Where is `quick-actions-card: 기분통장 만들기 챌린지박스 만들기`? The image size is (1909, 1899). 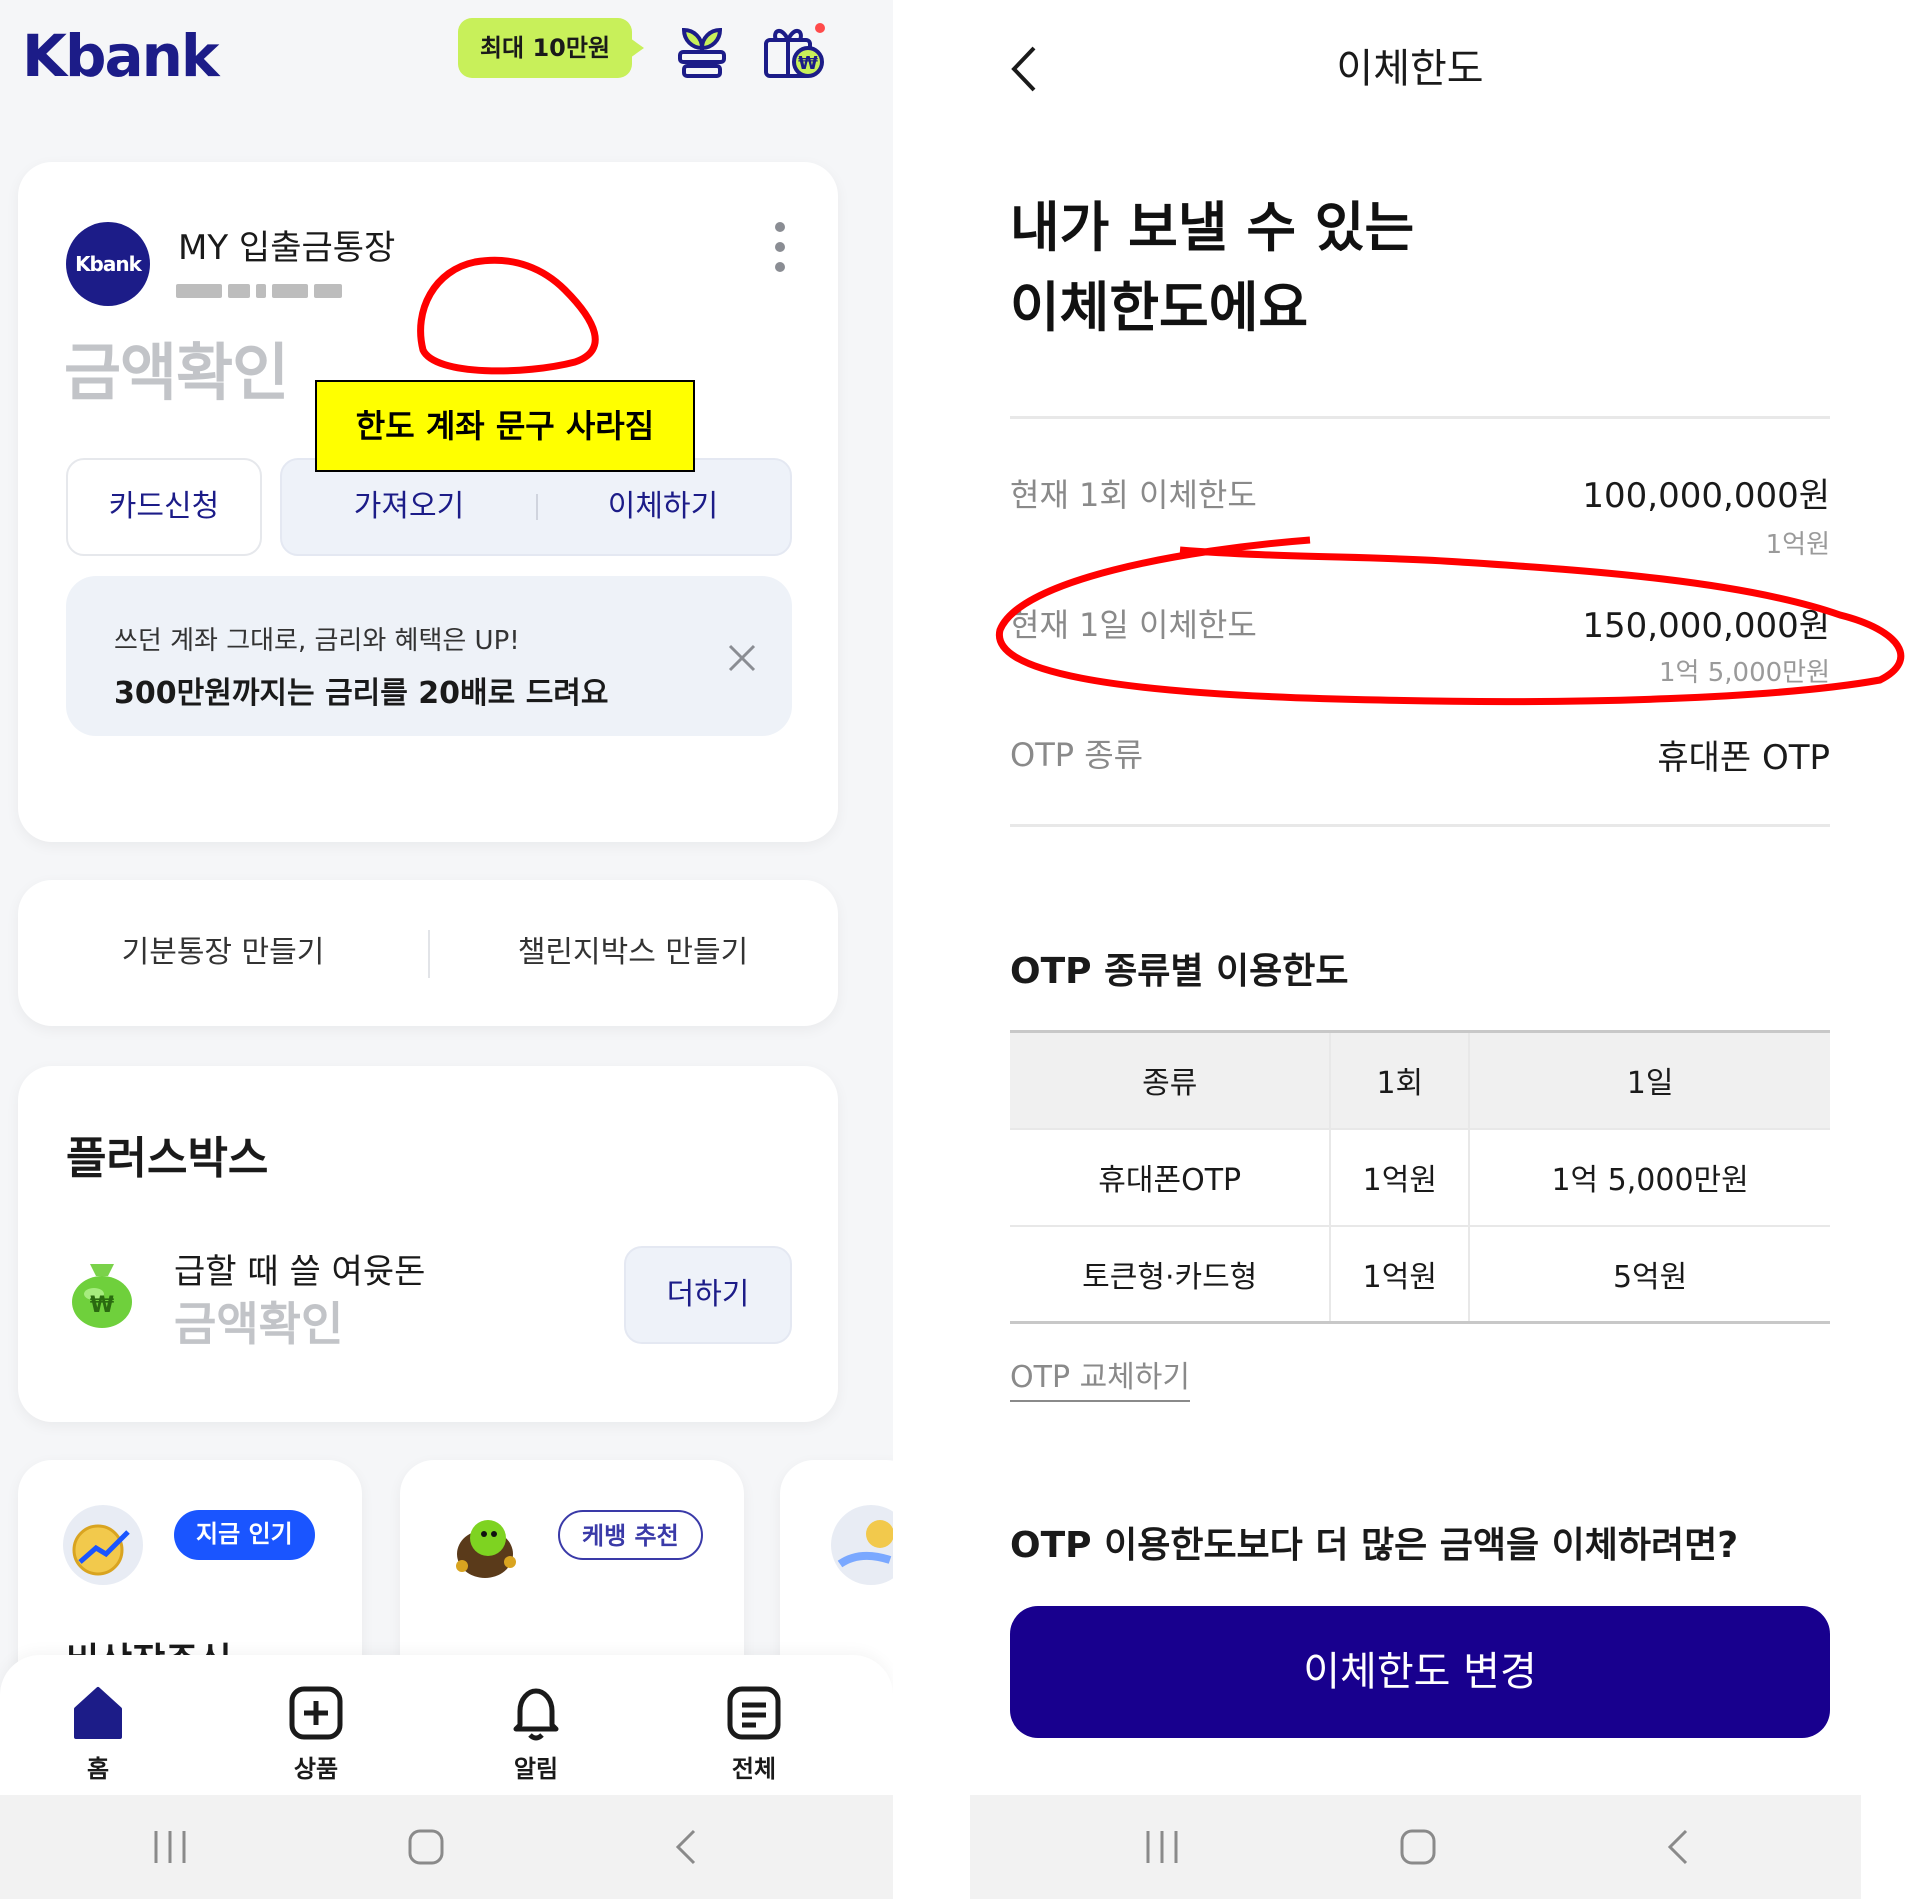 quick-actions-card: 기분통장 만들기 챌린지박스 만들기 is located at coordinates (428, 953).